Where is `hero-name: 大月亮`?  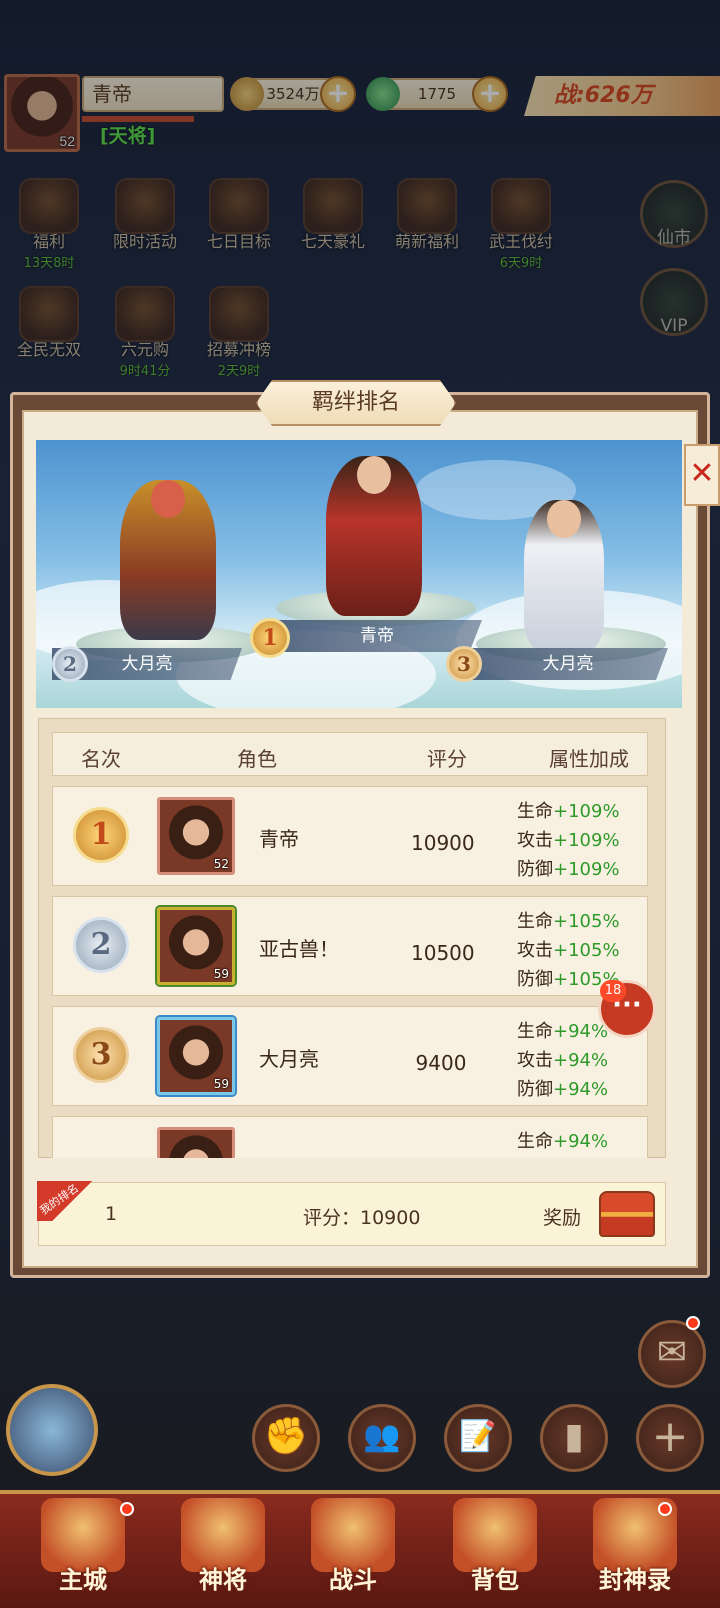 hero-name: 大月亮 is located at coordinates (289, 1059).